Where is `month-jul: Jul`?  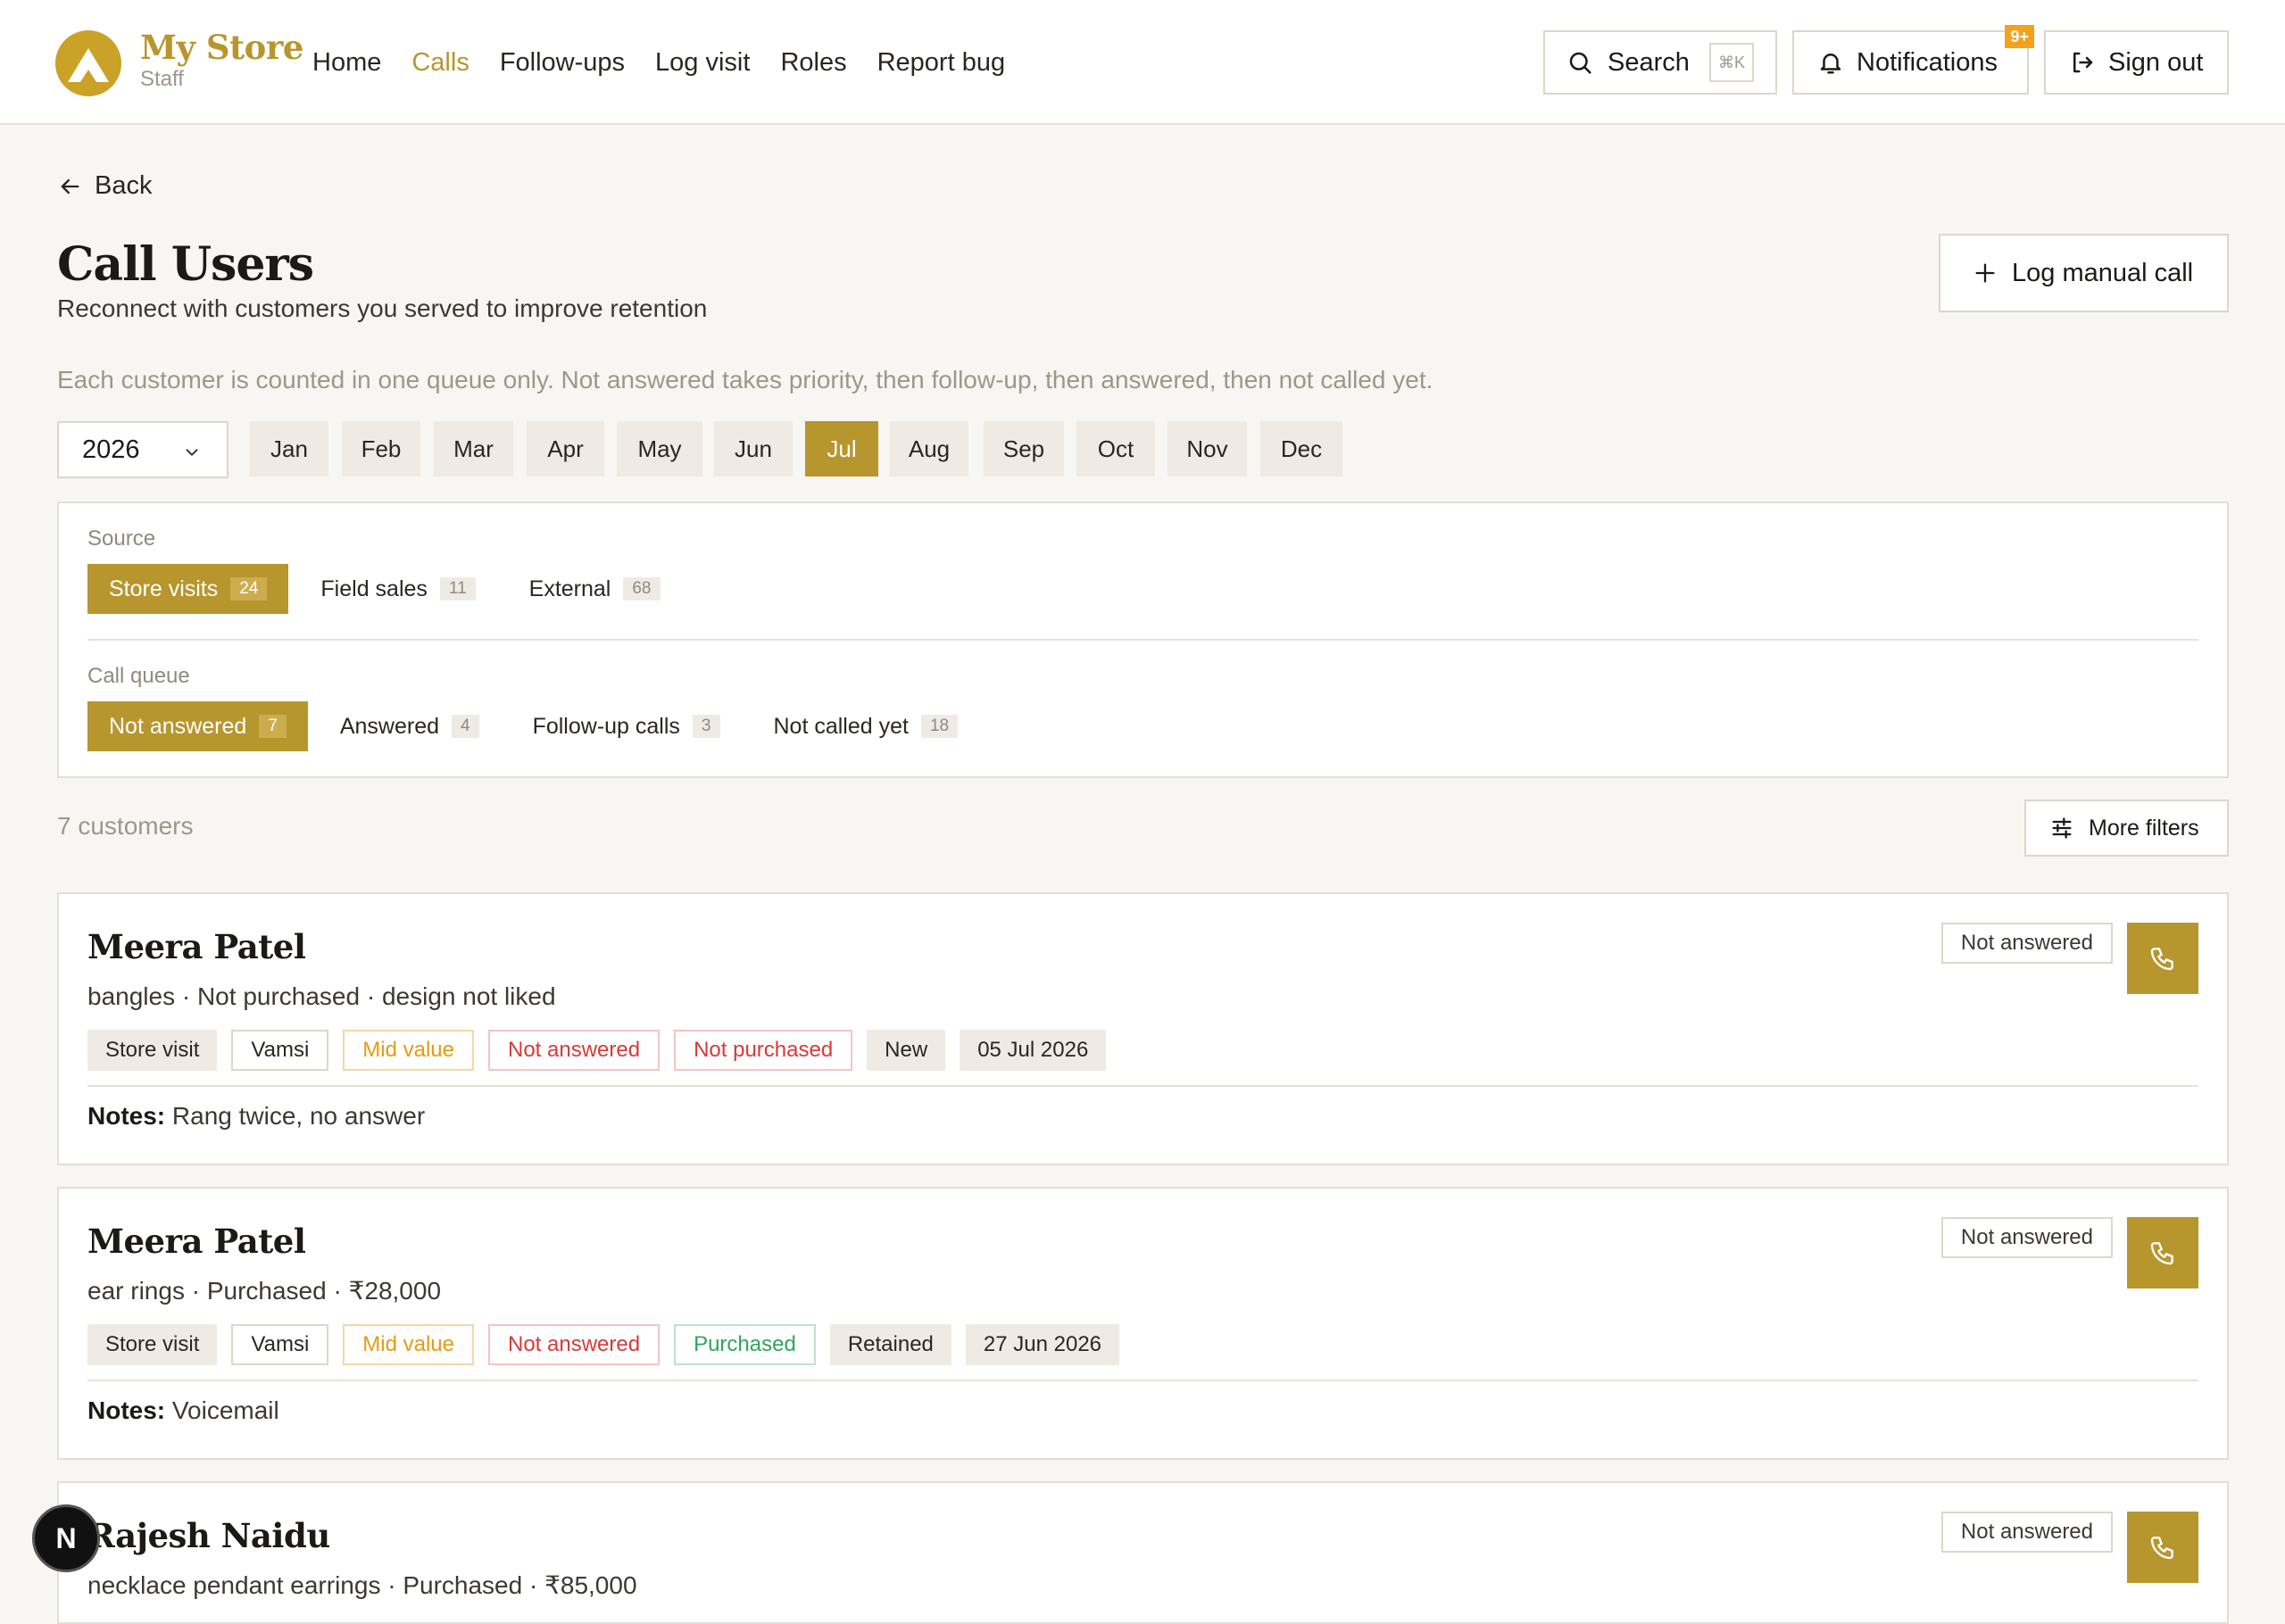
month-jul: Jul is located at coordinates (841, 448).